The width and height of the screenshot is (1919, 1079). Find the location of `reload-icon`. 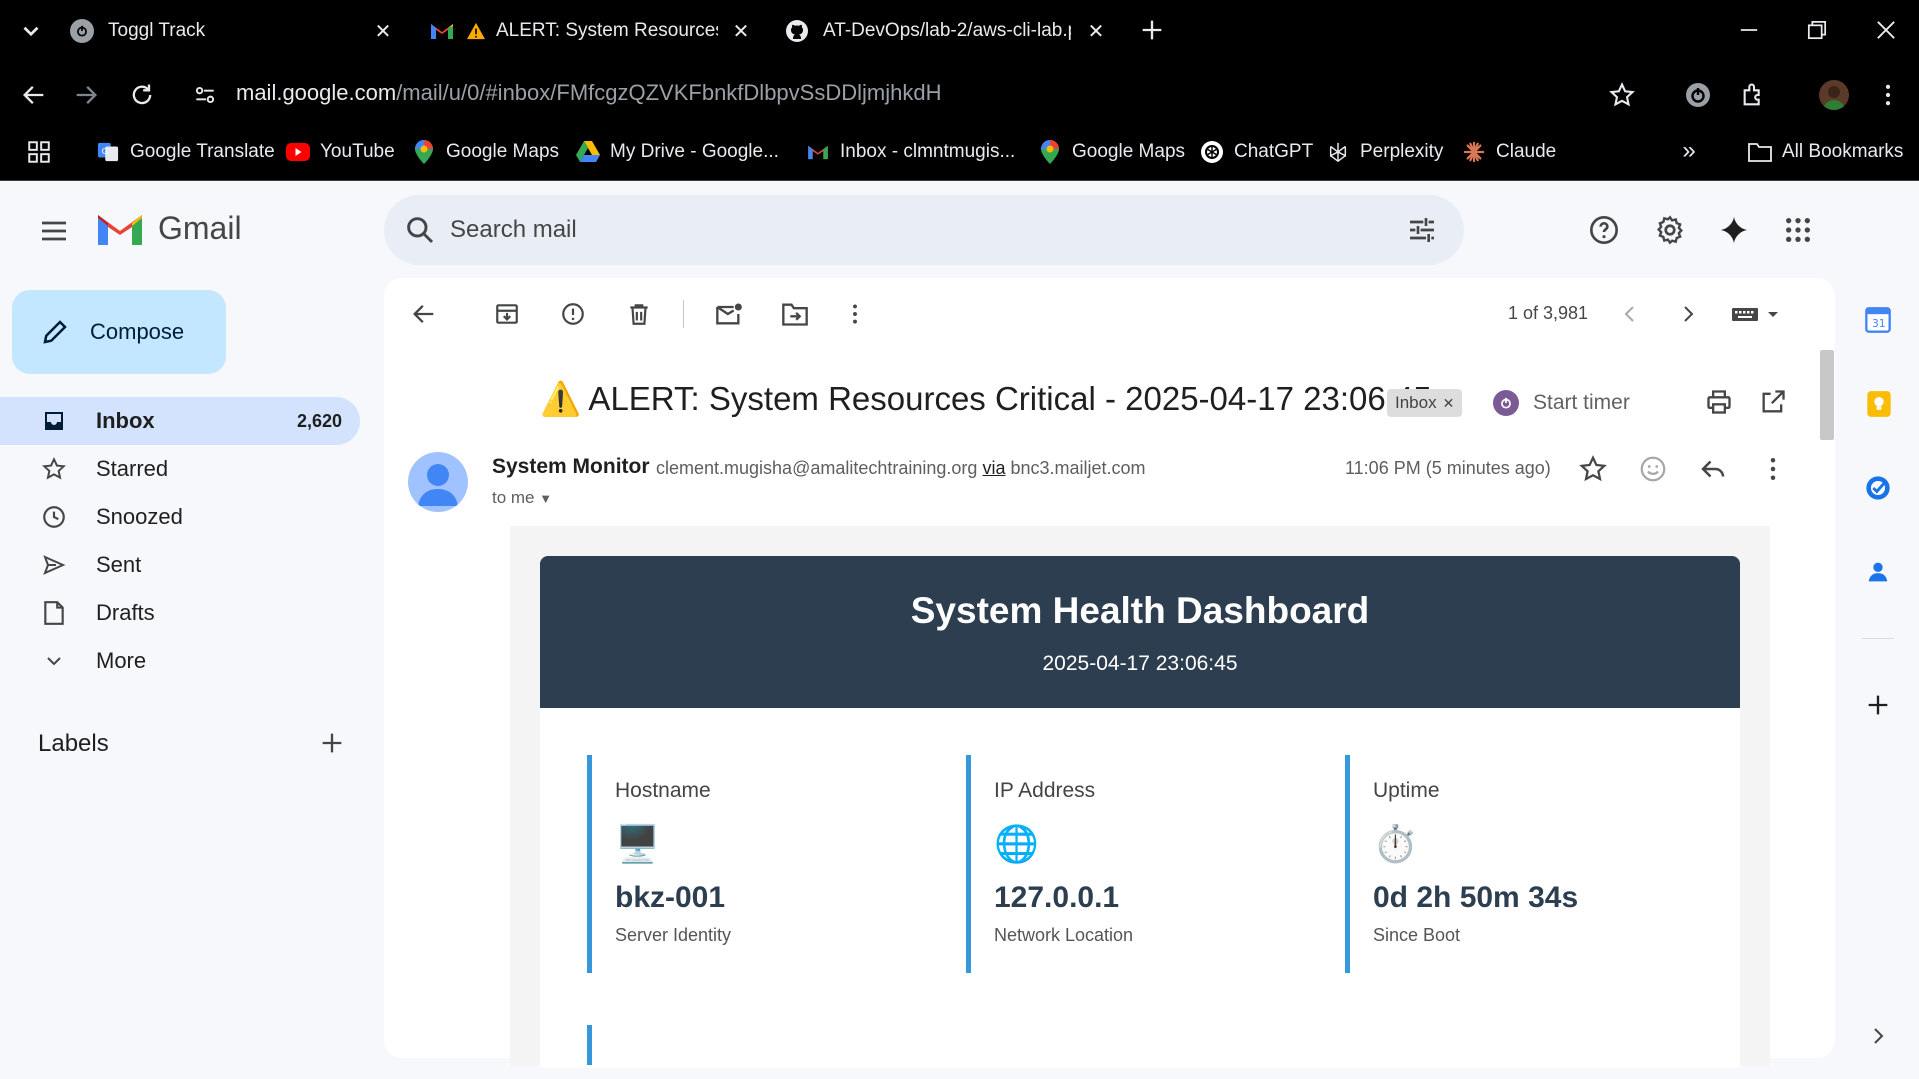

reload-icon is located at coordinates (142, 94).